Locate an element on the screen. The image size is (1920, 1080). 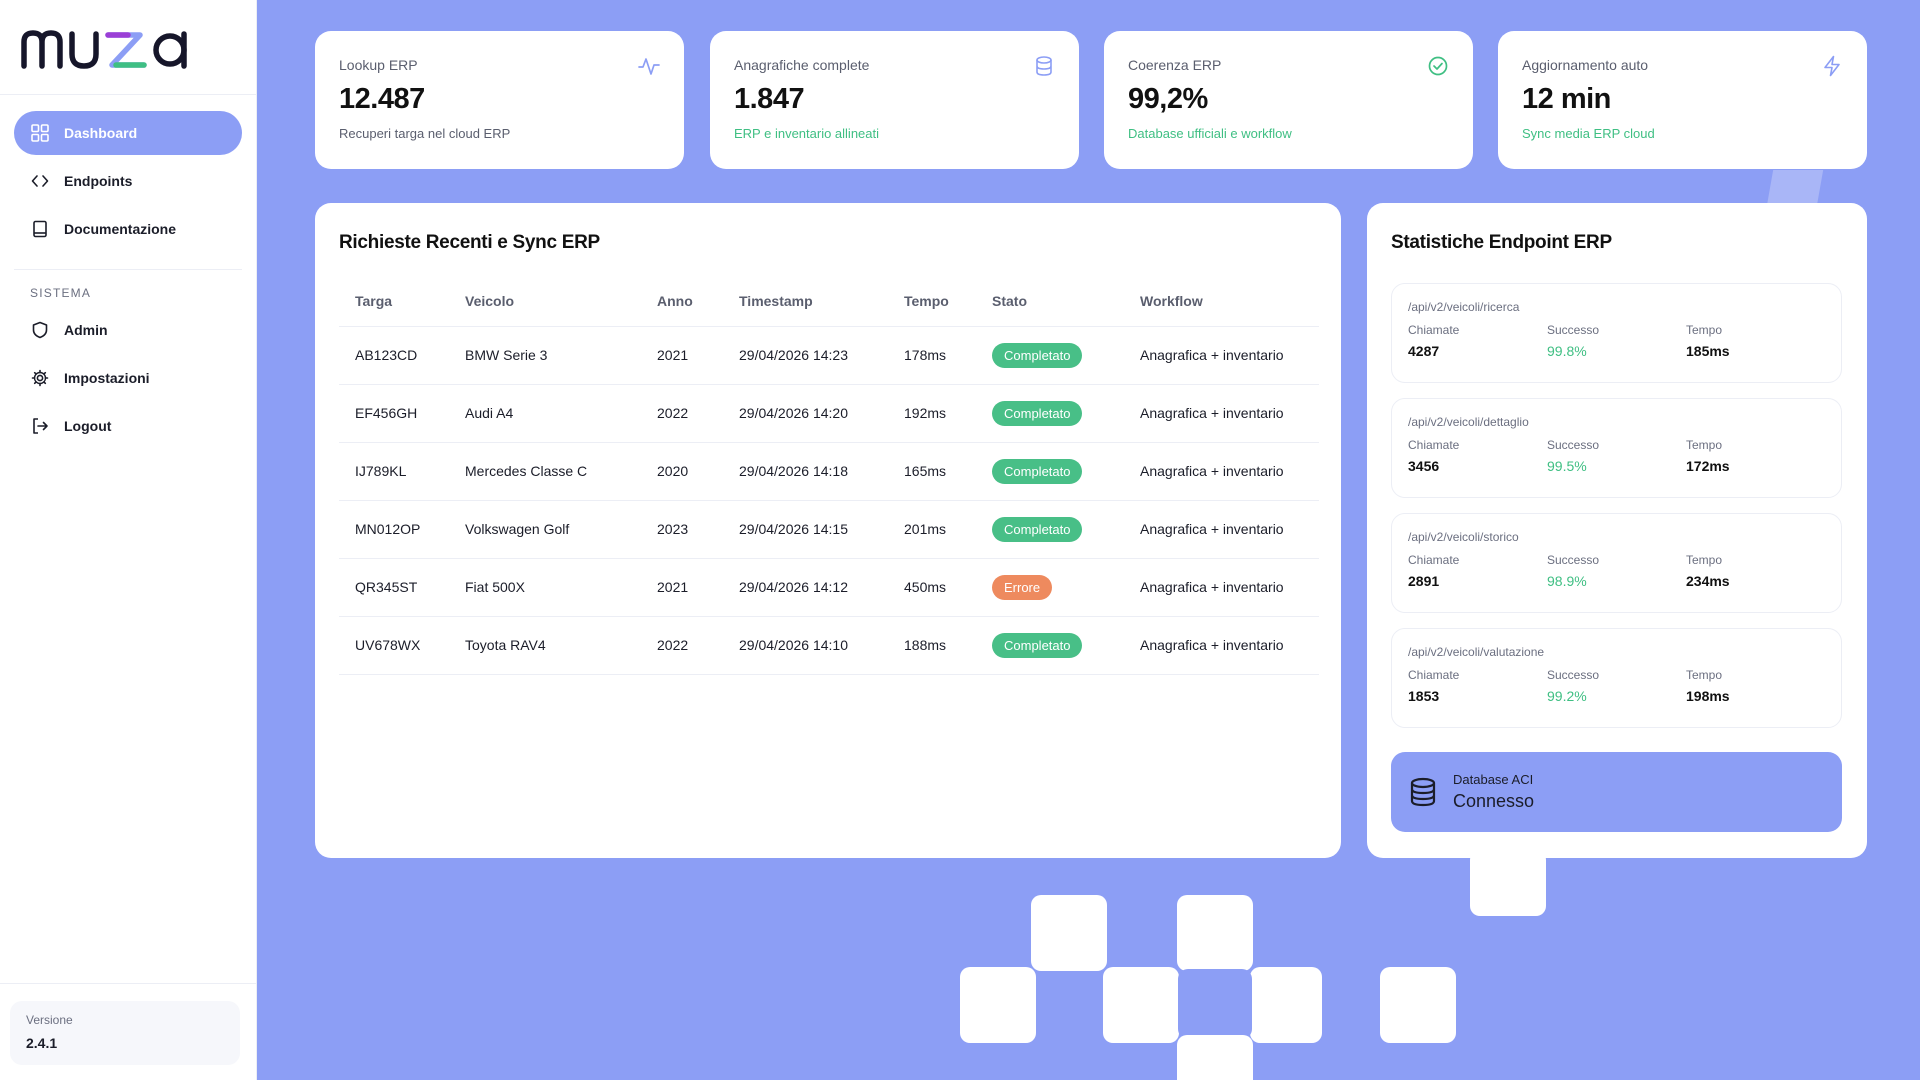
cell-targa: EF456GH is located at coordinates (394, 413).